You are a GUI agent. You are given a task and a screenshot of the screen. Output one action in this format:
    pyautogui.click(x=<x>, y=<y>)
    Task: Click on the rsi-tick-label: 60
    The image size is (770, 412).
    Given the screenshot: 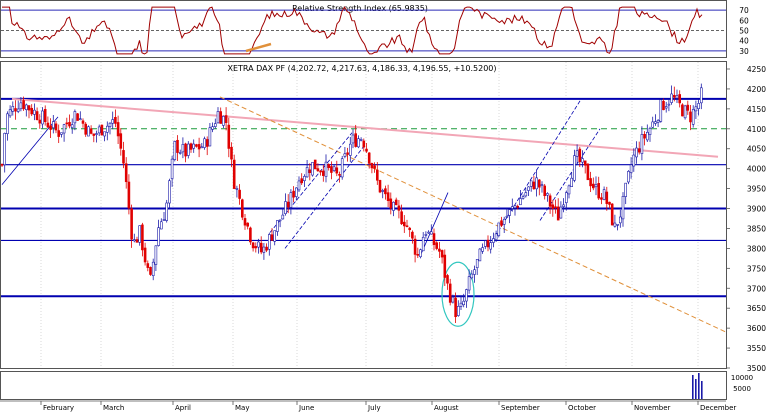 What is the action you would take?
    pyautogui.click(x=744, y=20)
    